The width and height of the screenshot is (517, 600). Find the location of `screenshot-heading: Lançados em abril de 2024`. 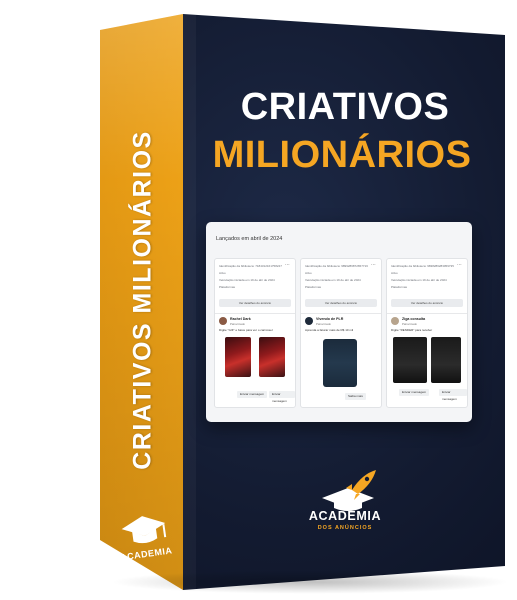

screenshot-heading: Lançados em abril de 2024 is located at coordinates (249, 239).